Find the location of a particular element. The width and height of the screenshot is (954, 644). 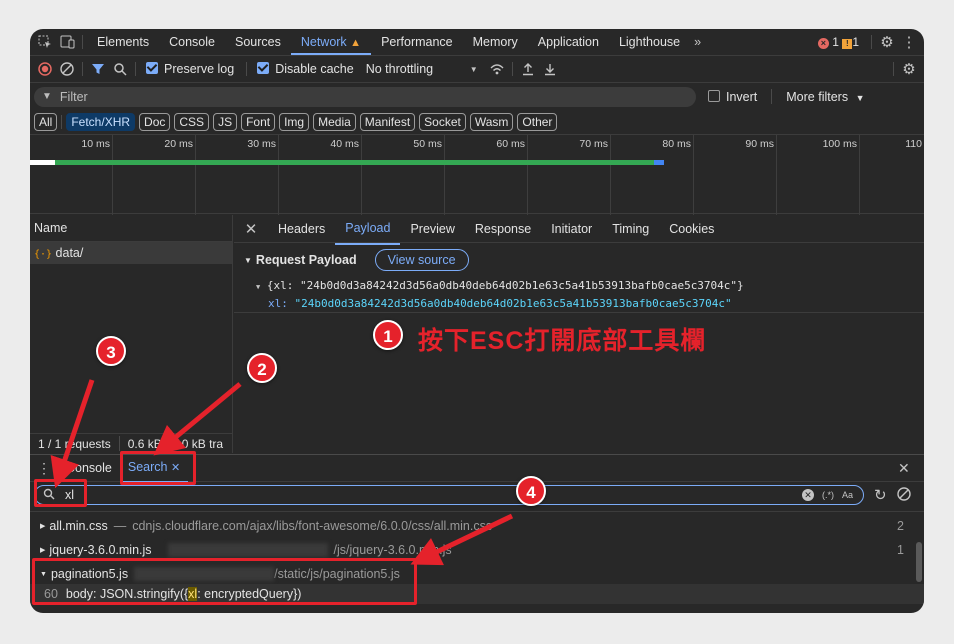

annotation-arrows is located at coordinates (282, 472).